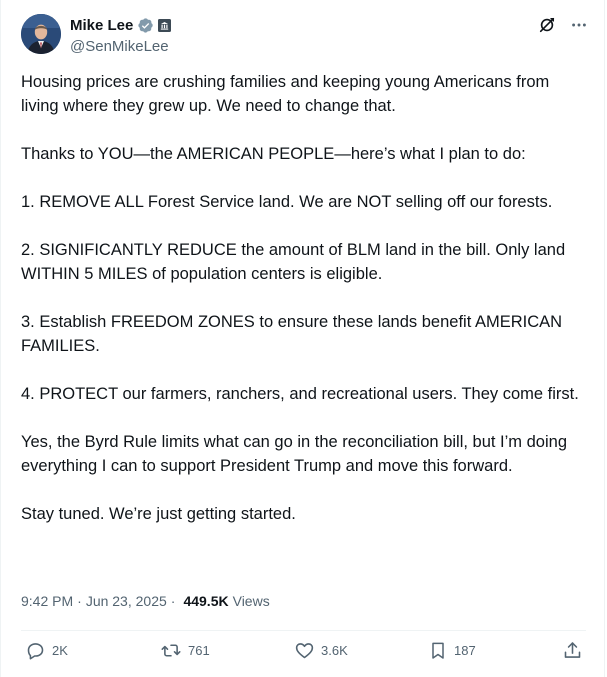 The height and width of the screenshot is (677, 607). I want to click on bookmark-button: 187, so click(452, 650).